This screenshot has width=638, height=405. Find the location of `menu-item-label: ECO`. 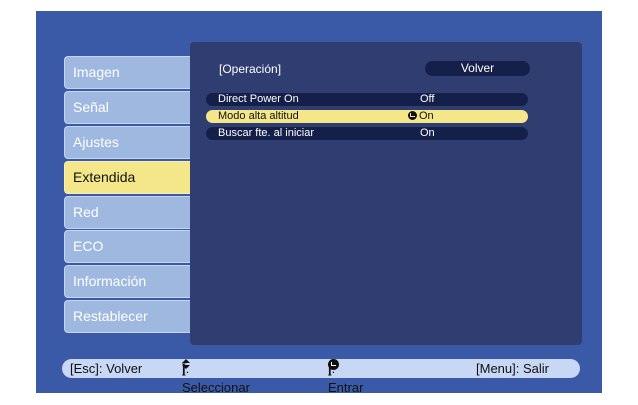

menu-item-label: ECO is located at coordinates (88, 246).